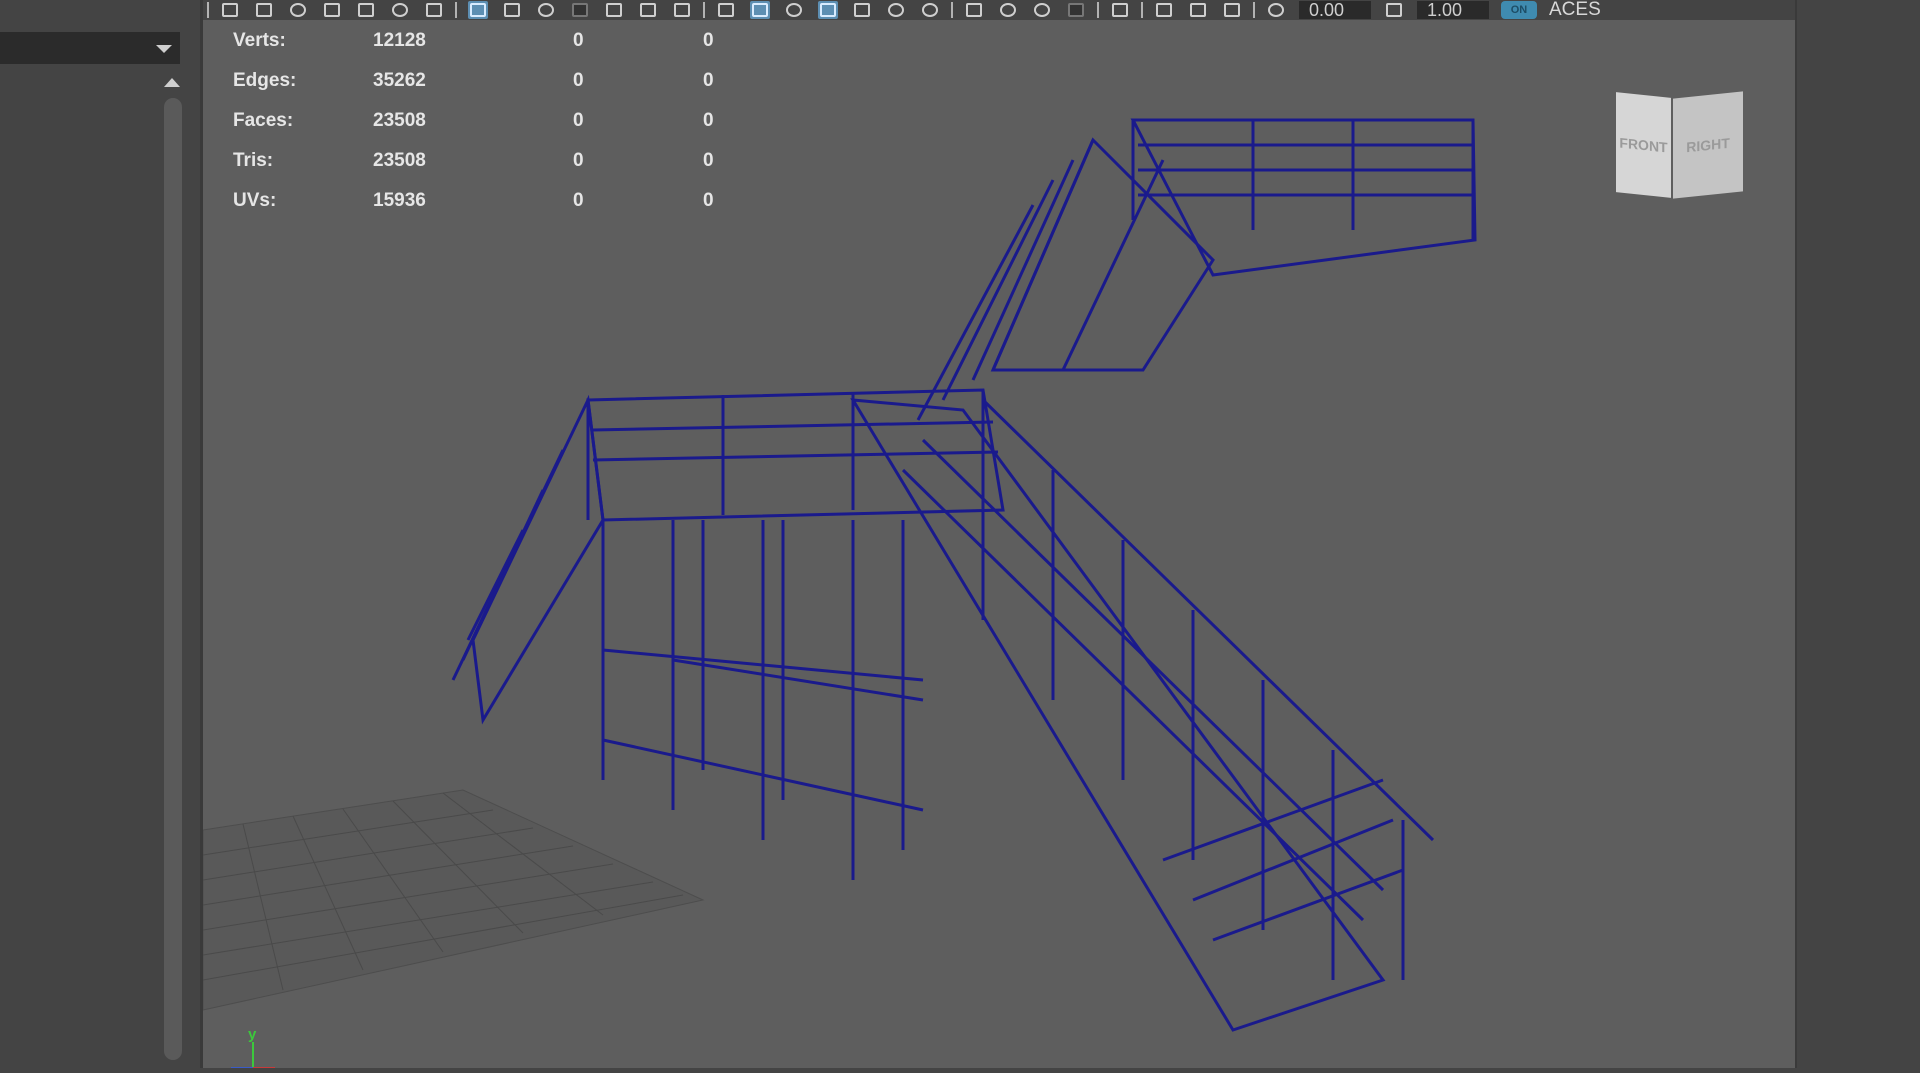 This screenshot has height=1073, width=1920. I want to click on two-d-pan-zoom-icon, so click(400, 10).